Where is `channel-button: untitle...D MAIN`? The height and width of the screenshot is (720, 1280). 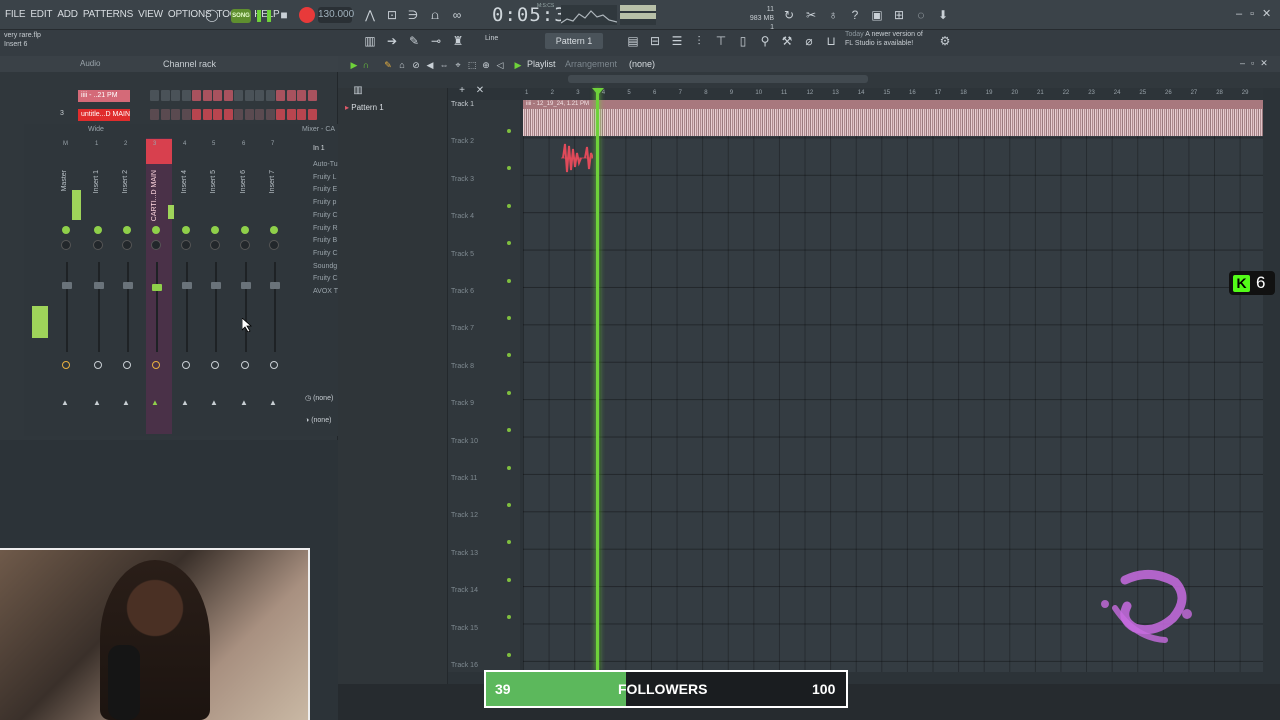 channel-button: untitle...D MAIN is located at coordinates (104, 115).